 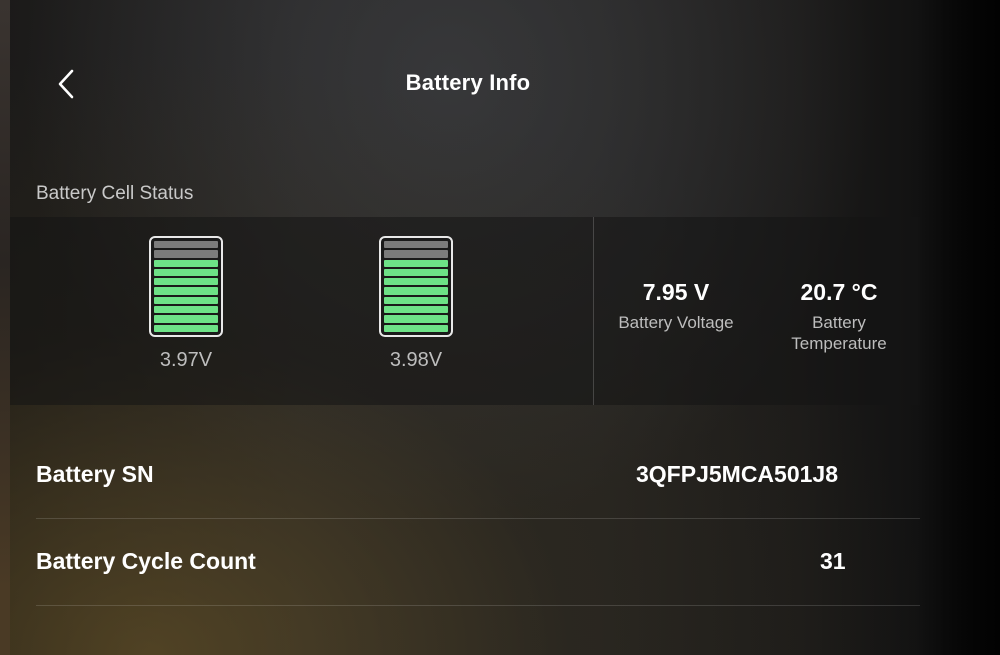 I want to click on battery-cell-1: 3.97V, so click(x=186, y=304).